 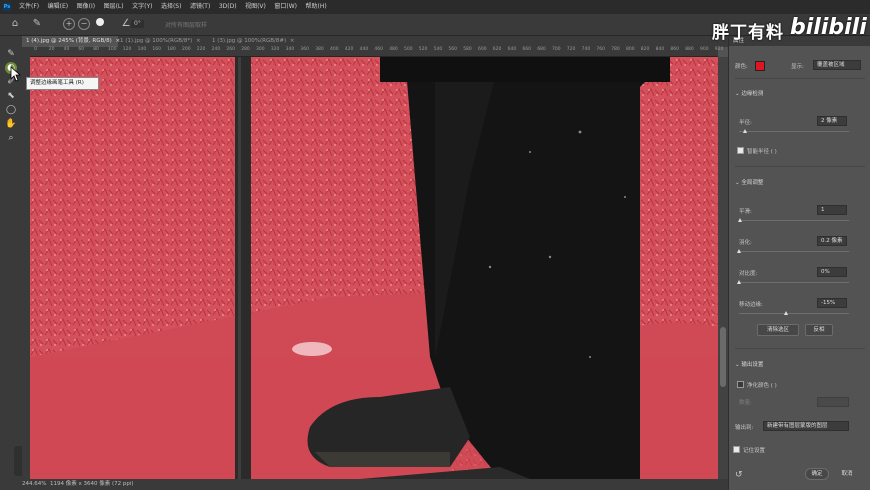 What do you see at coordinates (794, 220) in the screenshot?
I see `smooth-slider` at bounding box center [794, 220].